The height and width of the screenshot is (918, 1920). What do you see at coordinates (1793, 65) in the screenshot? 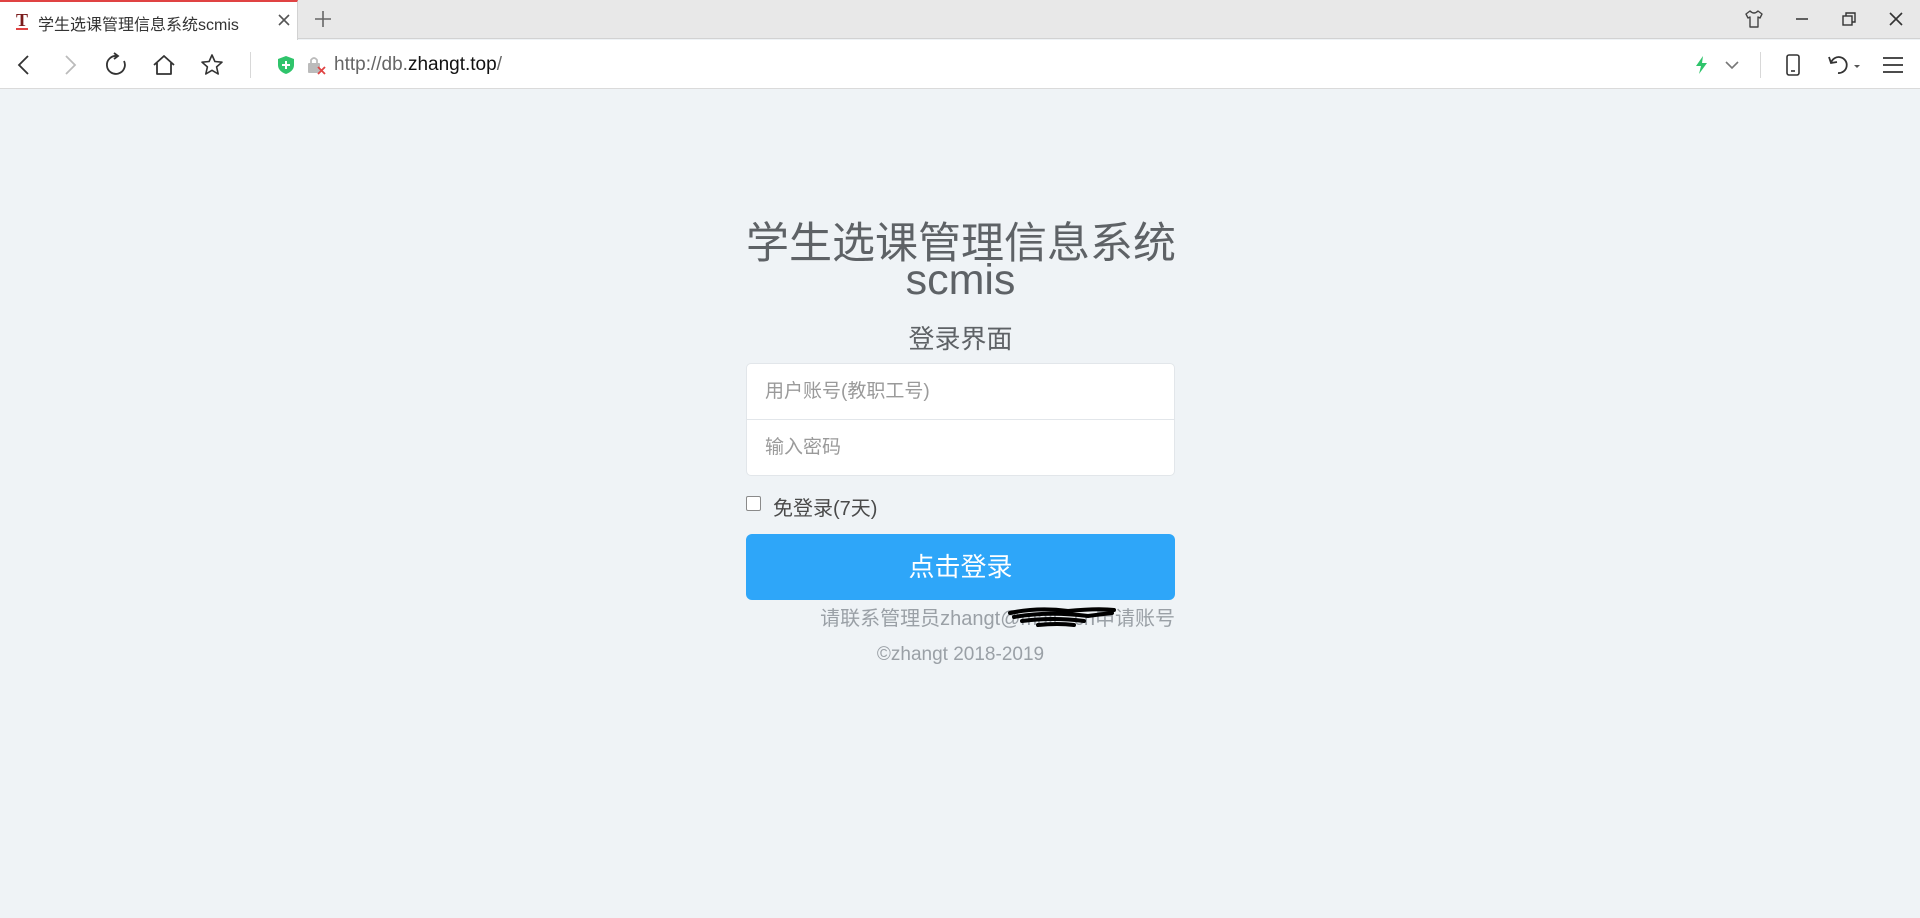
I see `mobile-device-icon` at bounding box center [1793, 65].